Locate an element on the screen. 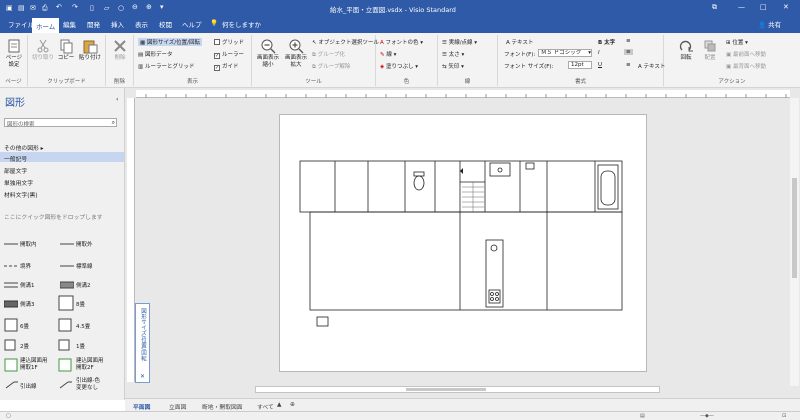 This screenshot has height=420, width=800. tab-edit: 編集 is located at coordinates (69, 24).